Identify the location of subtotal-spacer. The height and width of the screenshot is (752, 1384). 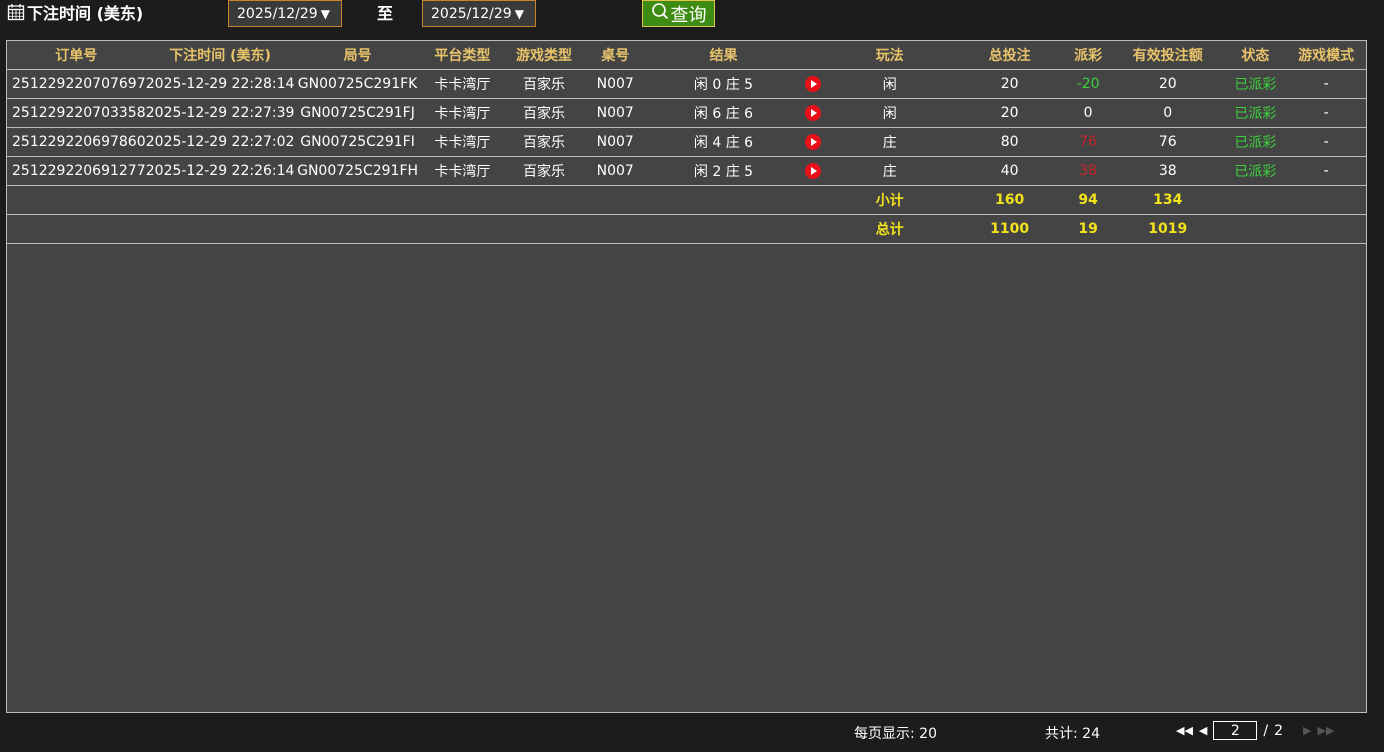
(416, 200).